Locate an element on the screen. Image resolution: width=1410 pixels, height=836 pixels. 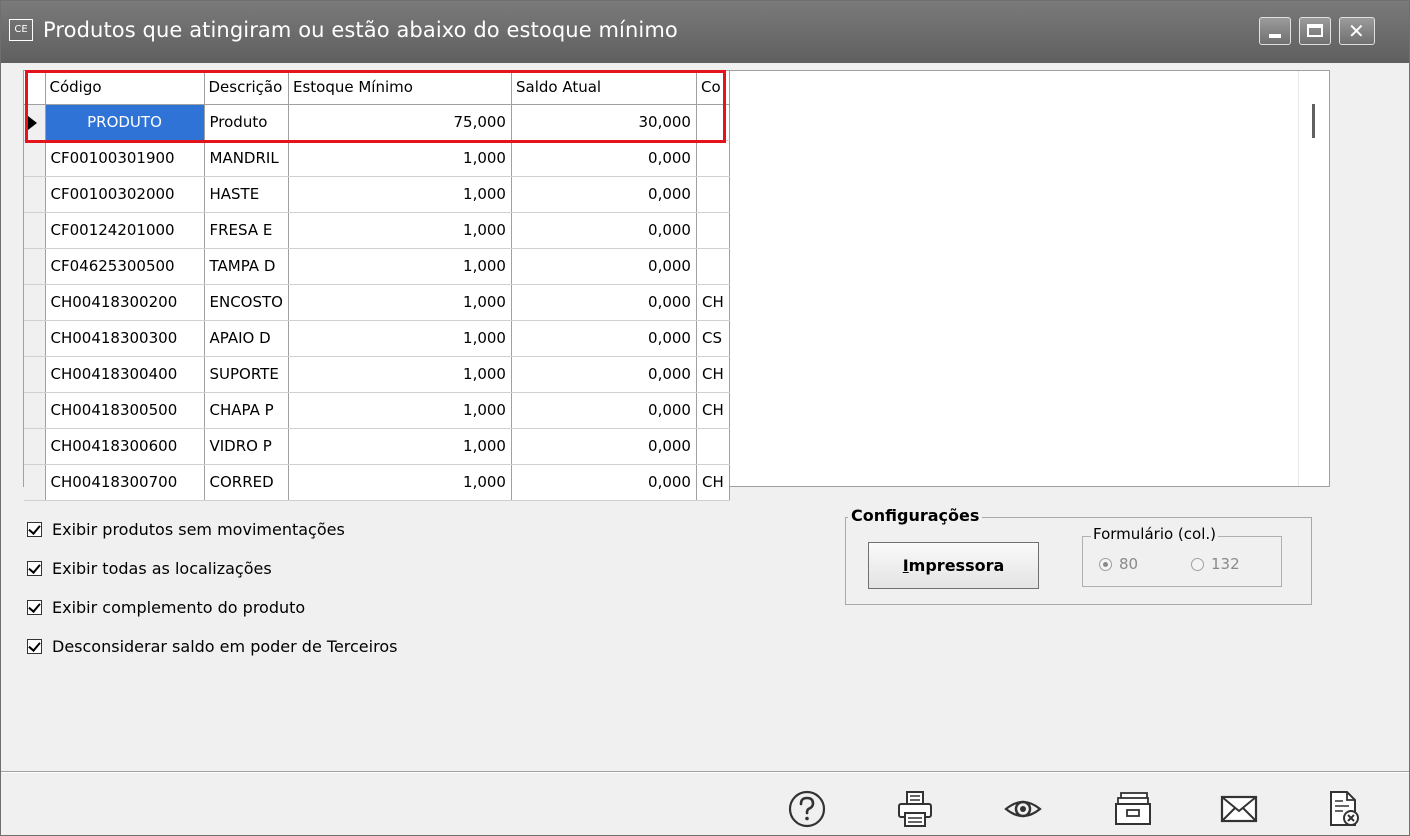
radio-80: 80 is located at coordinates (1118, 564).